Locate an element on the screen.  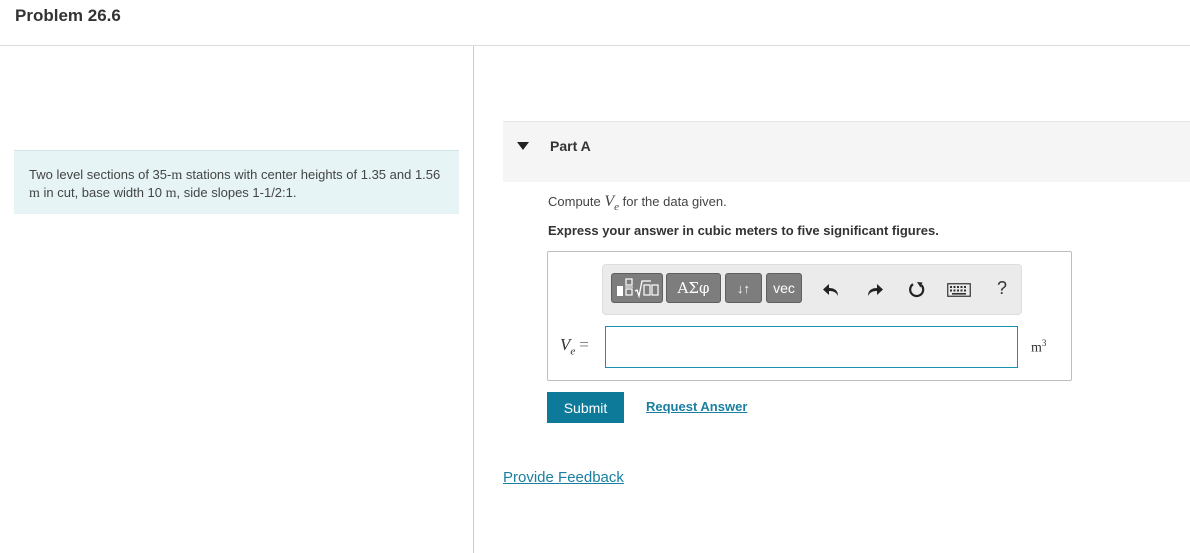
problem-text: in cut, base width 10 is located at coordinates (102, 192).